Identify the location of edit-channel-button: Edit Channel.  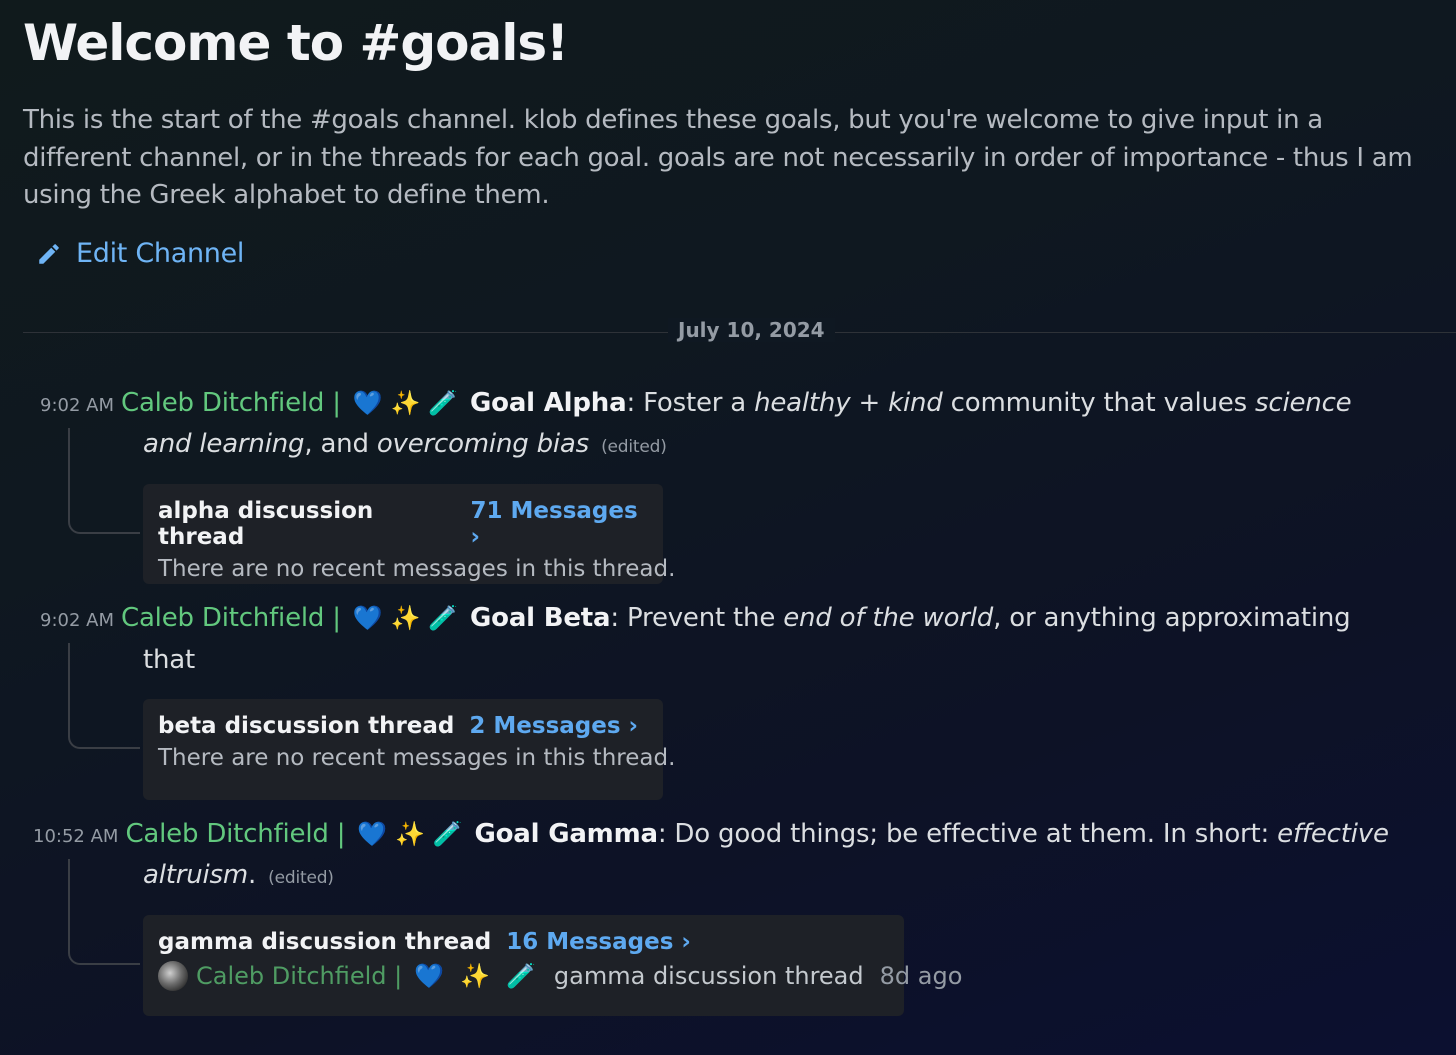
(140, 253).